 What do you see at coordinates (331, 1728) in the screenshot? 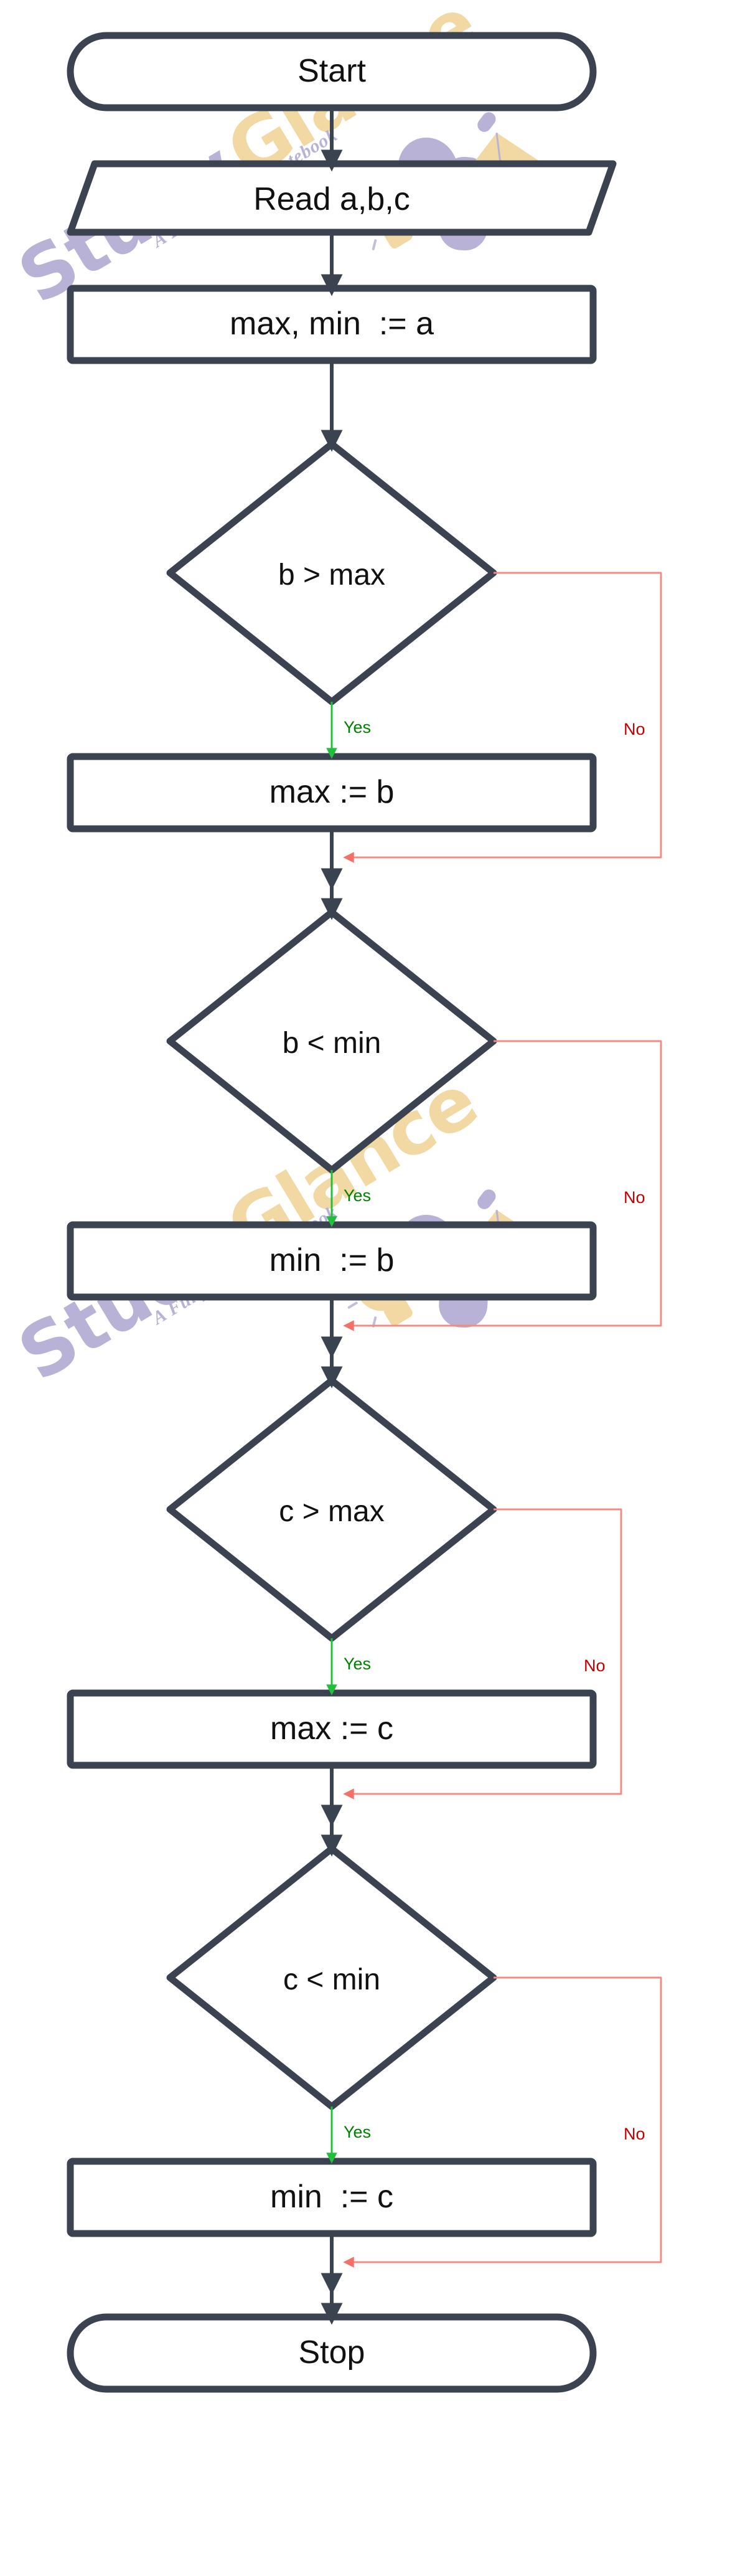
I see `node-p3-label: max := c` at bounding box center [331, 1728].